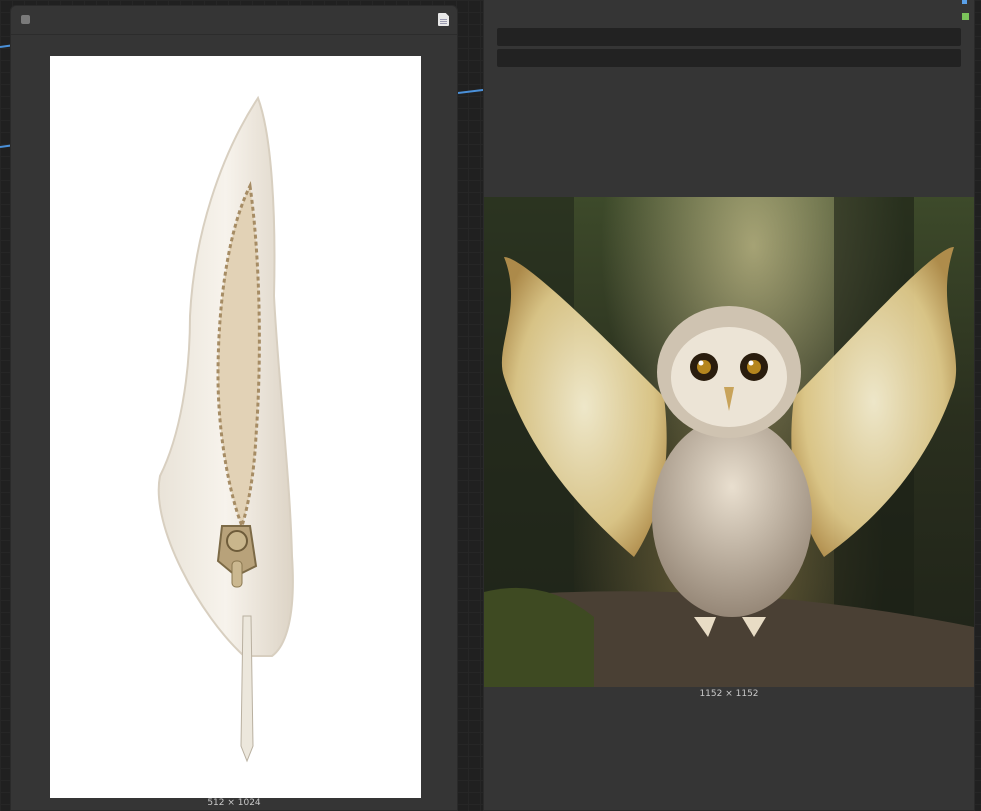 The height and width of the screenshot is (811, 981). Describe the element at coordinates (729, 694) in the screenshot. I see `image-size-label: 1152 × 1152` at that location.